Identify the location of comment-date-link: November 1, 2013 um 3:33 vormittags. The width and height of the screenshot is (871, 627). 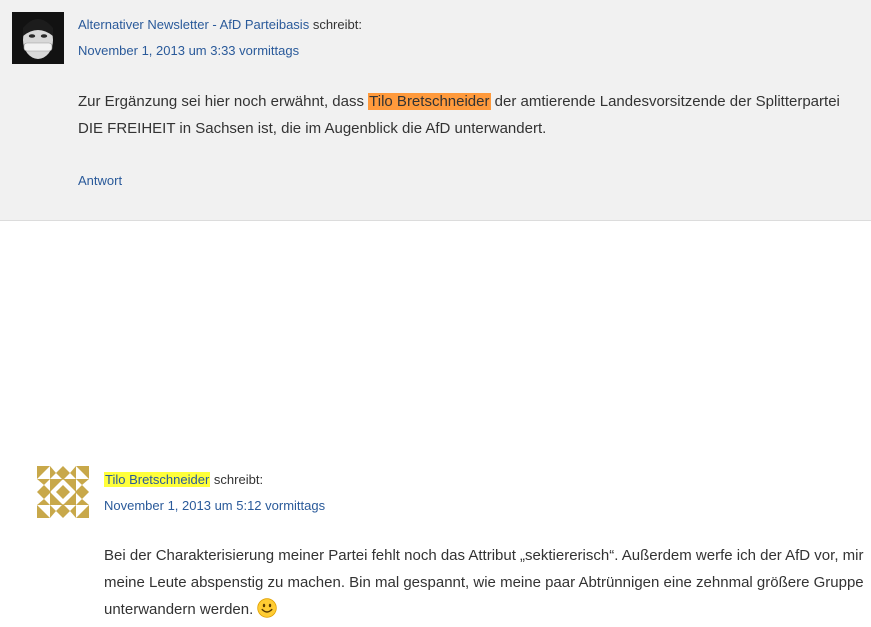
(188, 51).